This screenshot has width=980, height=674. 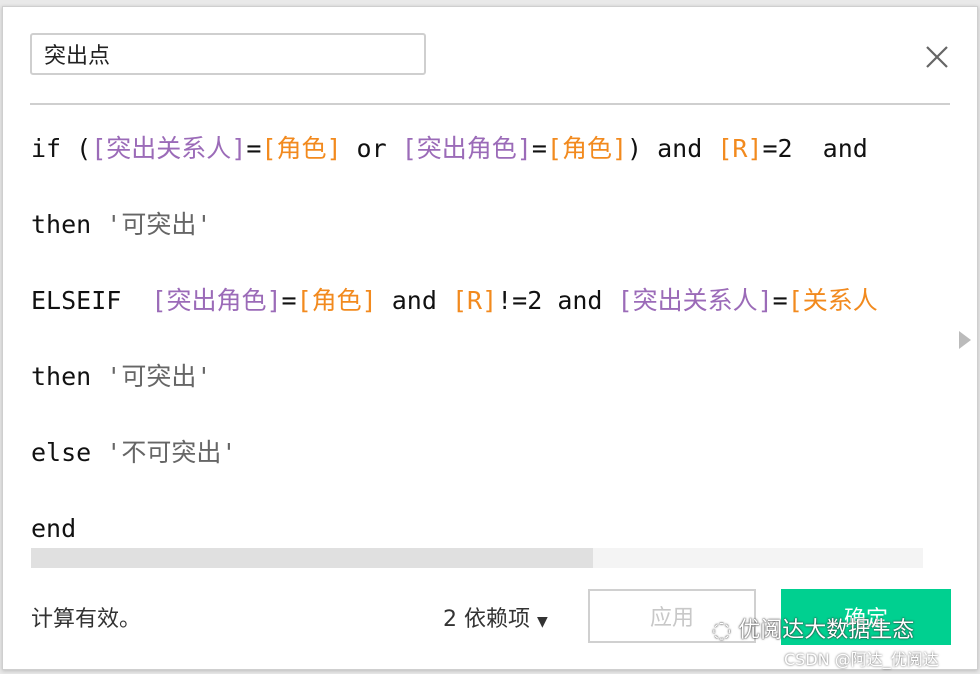 What do you see at coordinates (557, 300) in the screenshot?
I see `code-token-keyword: !=2 and` at bounding box center [557, 300].